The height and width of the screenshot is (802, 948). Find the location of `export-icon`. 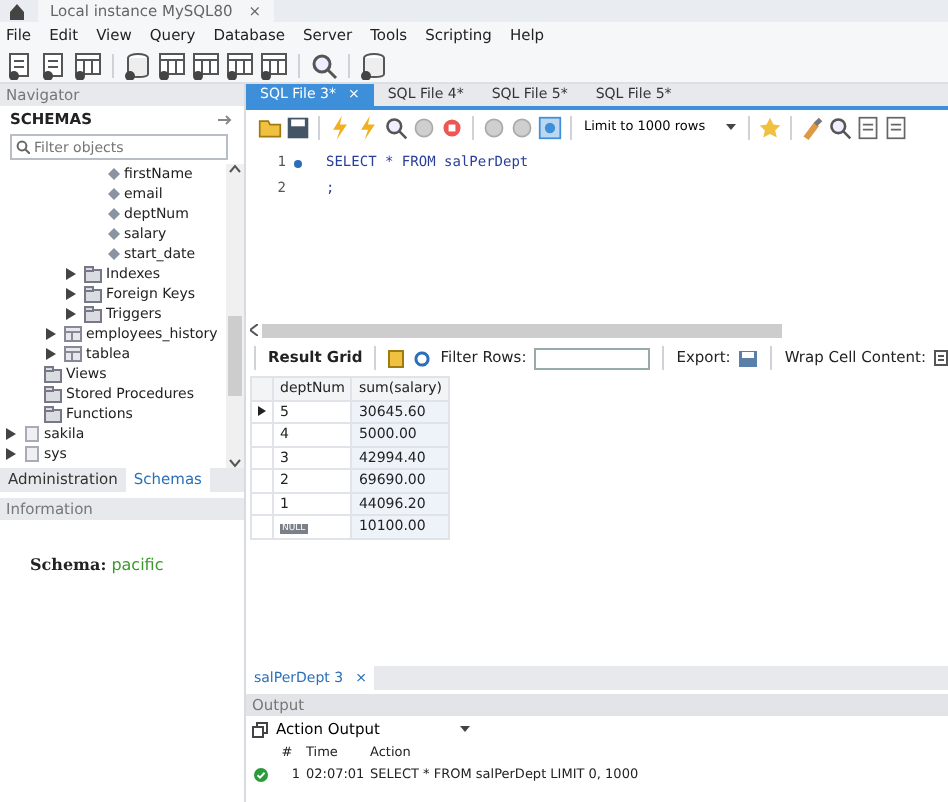

export-icon is located at coordinates (748, 358).